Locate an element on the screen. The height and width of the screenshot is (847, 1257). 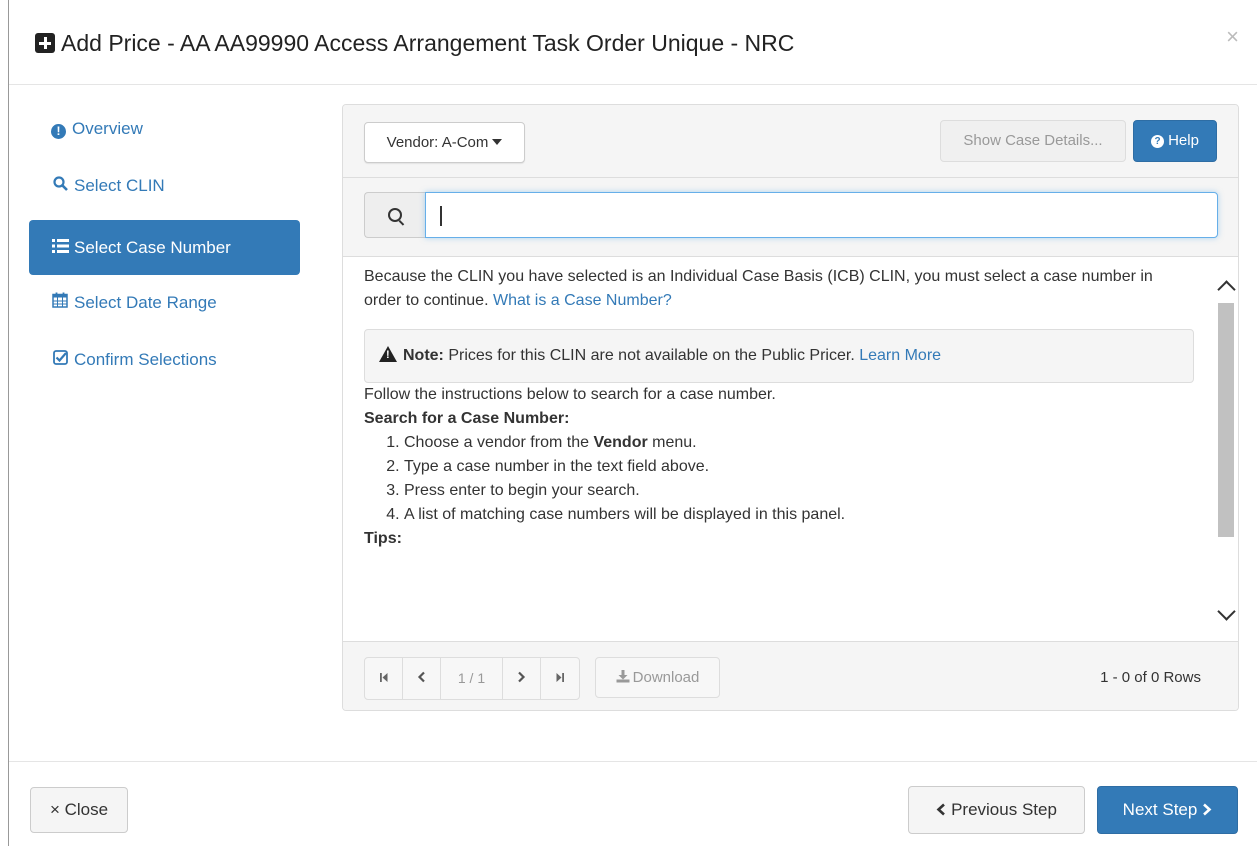
search-addon is located at coordinates (394, 215).